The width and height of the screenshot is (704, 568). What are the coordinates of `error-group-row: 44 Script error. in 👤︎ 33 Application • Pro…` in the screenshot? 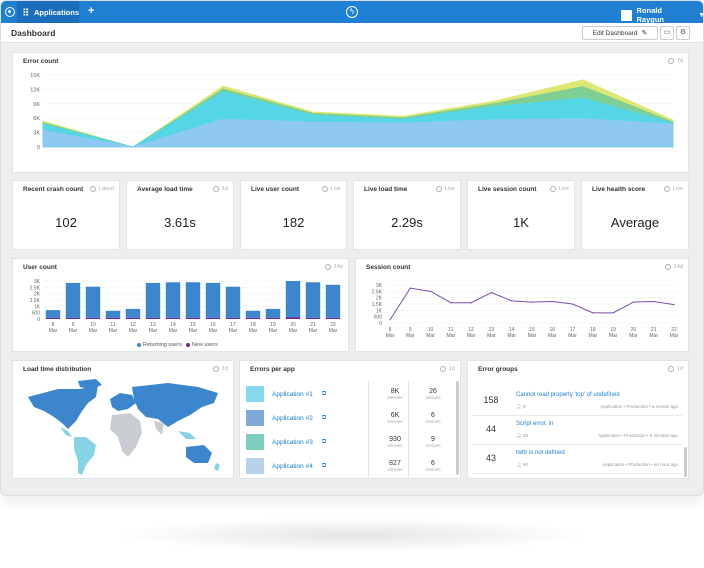 It's located at (577, 431).